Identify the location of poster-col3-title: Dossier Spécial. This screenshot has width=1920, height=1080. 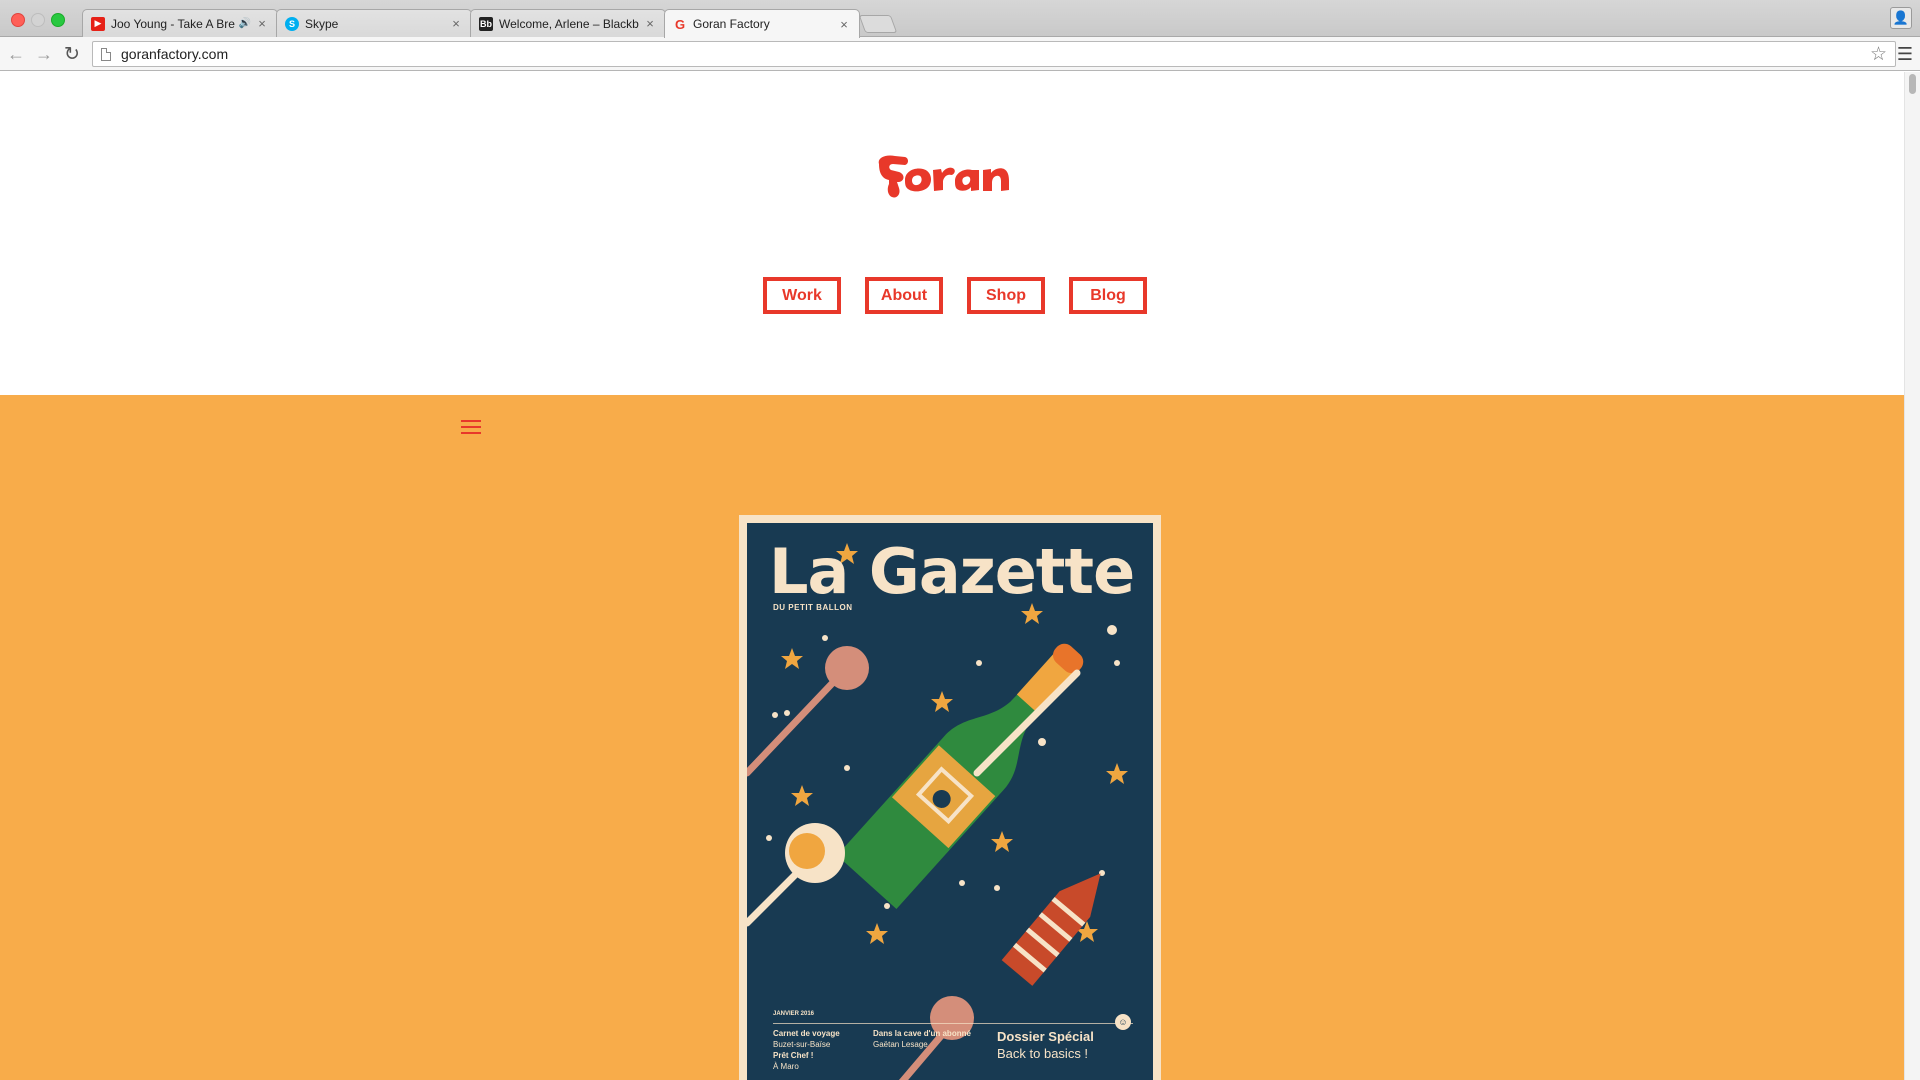
(1045, 1036).